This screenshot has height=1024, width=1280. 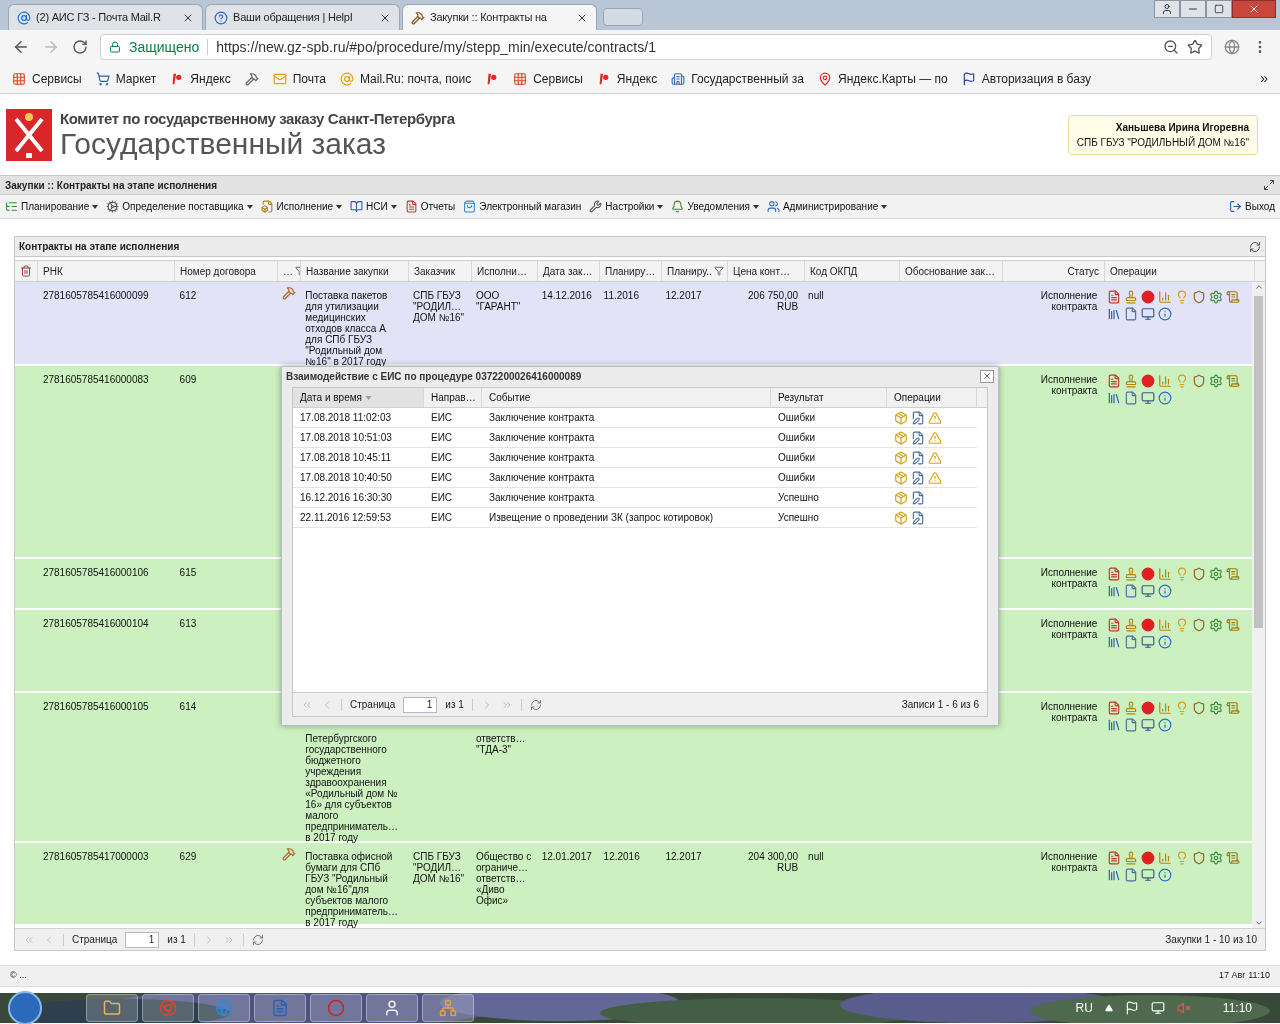 I want to click on extension-icon, so click(x=1232, y=47).